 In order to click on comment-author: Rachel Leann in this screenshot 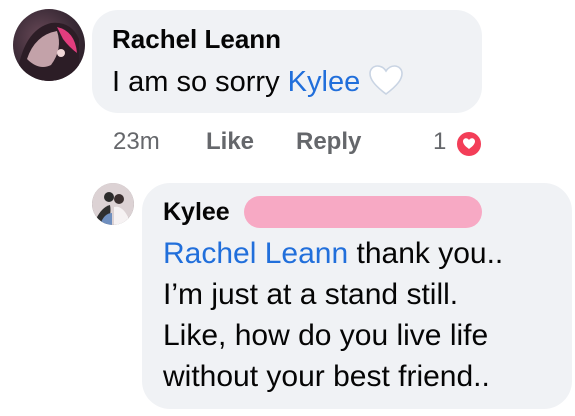, I will do `click(196, 39)`.